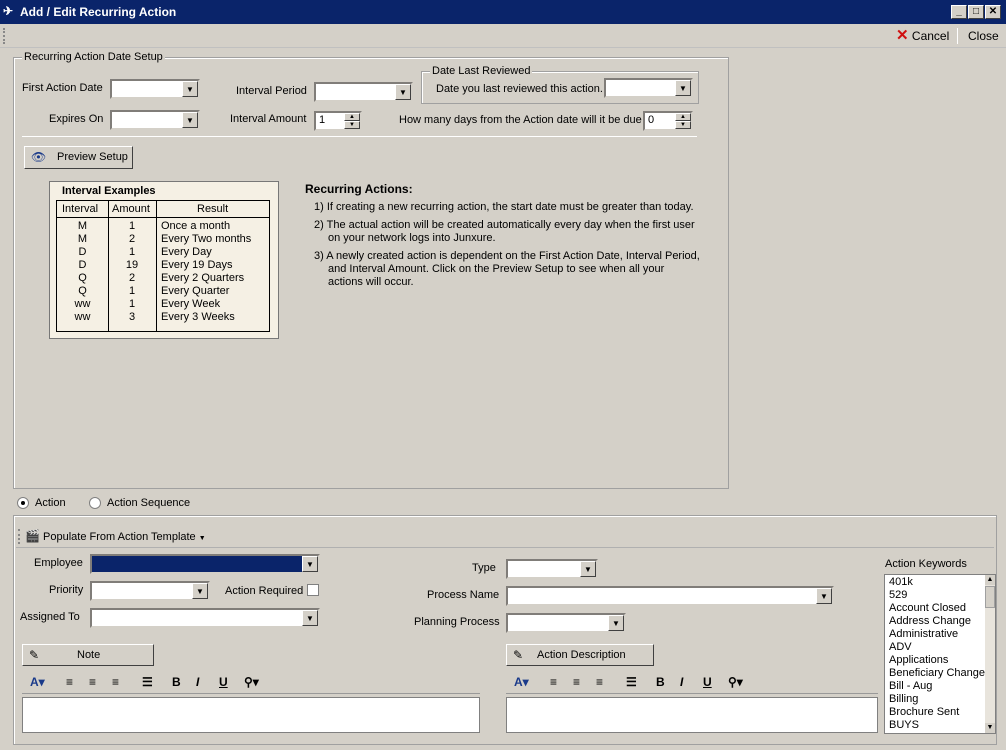 The width and height of the screenshot is (1006, 750). I want to click on cancel-button: ✕ Cancel, so click(922, 36).